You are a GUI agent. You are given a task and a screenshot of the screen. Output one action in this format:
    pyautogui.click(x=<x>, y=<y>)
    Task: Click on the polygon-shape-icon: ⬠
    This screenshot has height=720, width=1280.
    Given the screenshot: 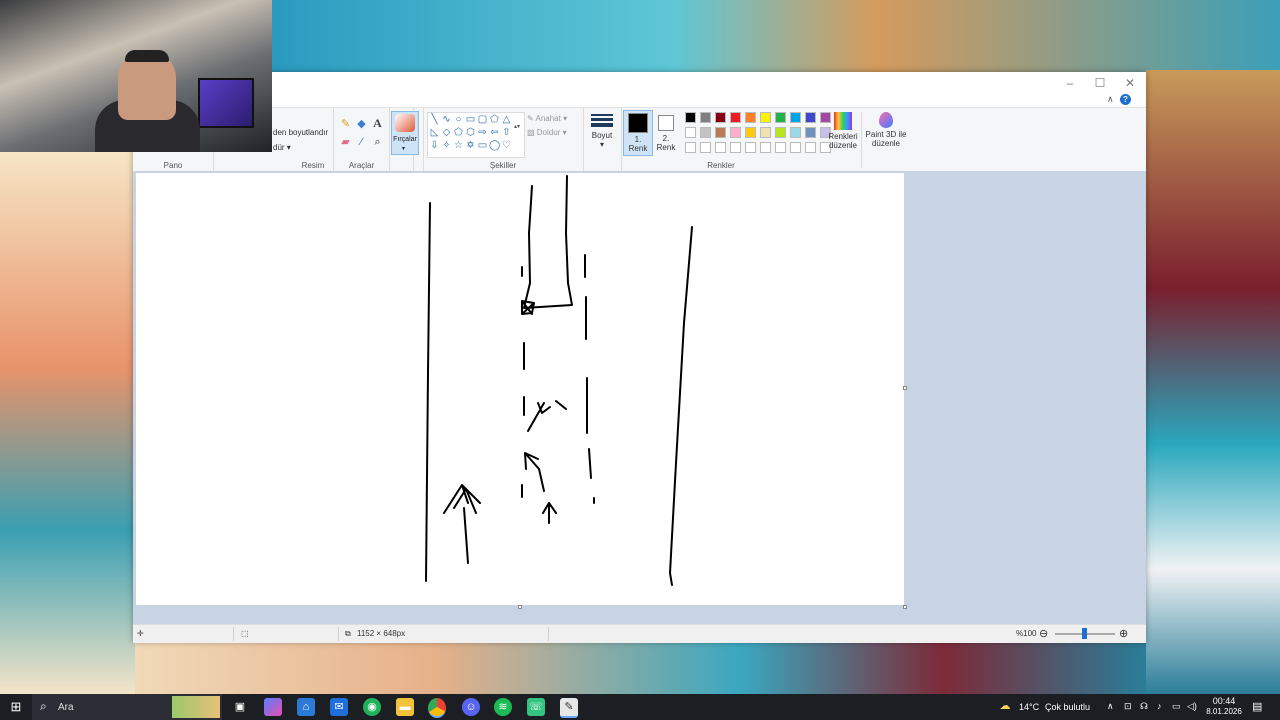 What is the action you would take?
    pyautogui.click(x=494, y=119)
    